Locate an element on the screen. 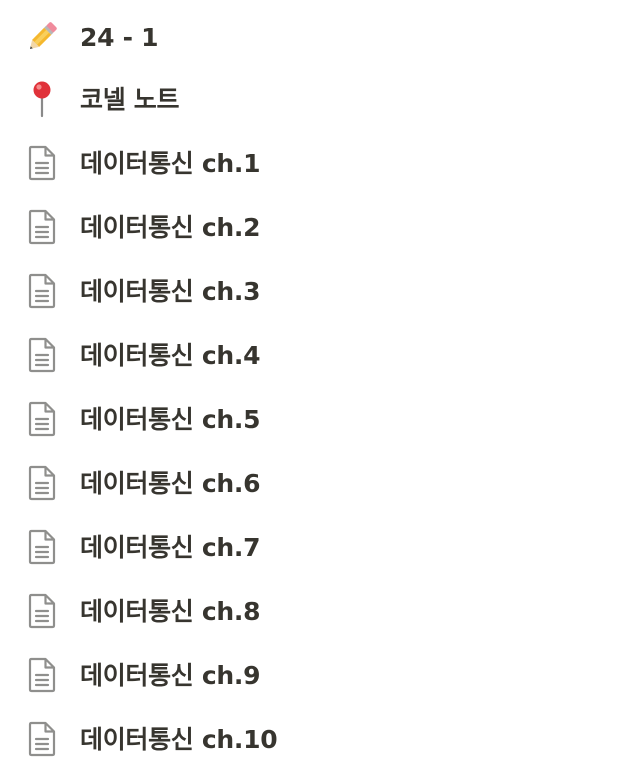 The height and width of the screenshot is (772, 626). page-item-data-comm-ch6: 데이터통신 ch.6 is located at coordinates (313, 483).